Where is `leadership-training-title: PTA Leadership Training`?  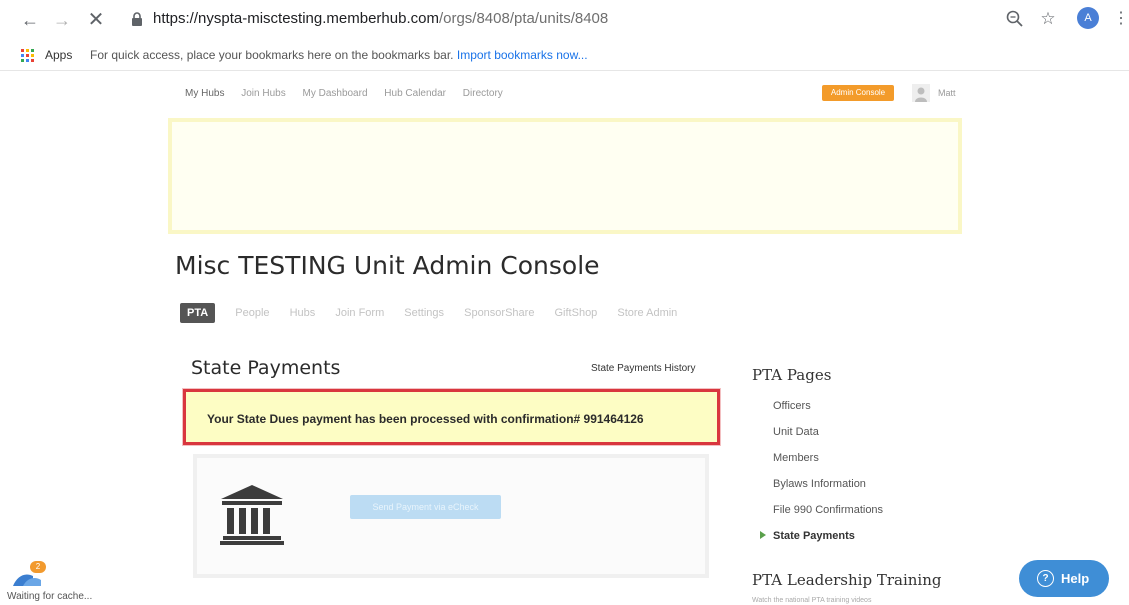 leadership-training-title: PTA Leadership Training is located at coordinates (846, 580).